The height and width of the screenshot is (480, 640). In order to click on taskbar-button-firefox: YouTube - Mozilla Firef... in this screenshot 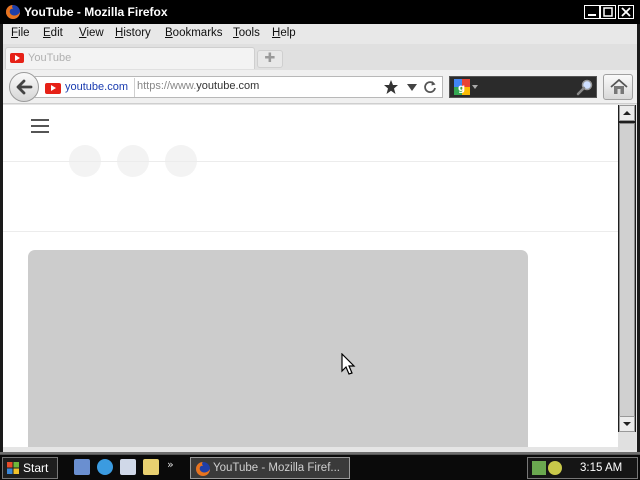, I will do `click(270, 468)`.